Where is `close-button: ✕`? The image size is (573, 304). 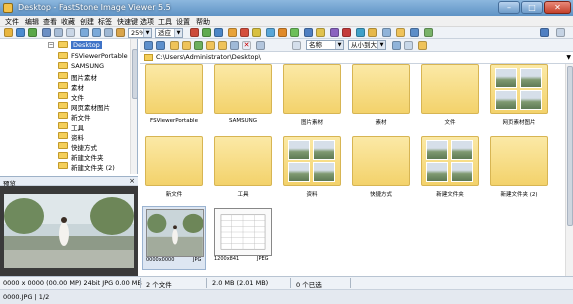
close-button: ✕ is located at coordinates (557, 7).